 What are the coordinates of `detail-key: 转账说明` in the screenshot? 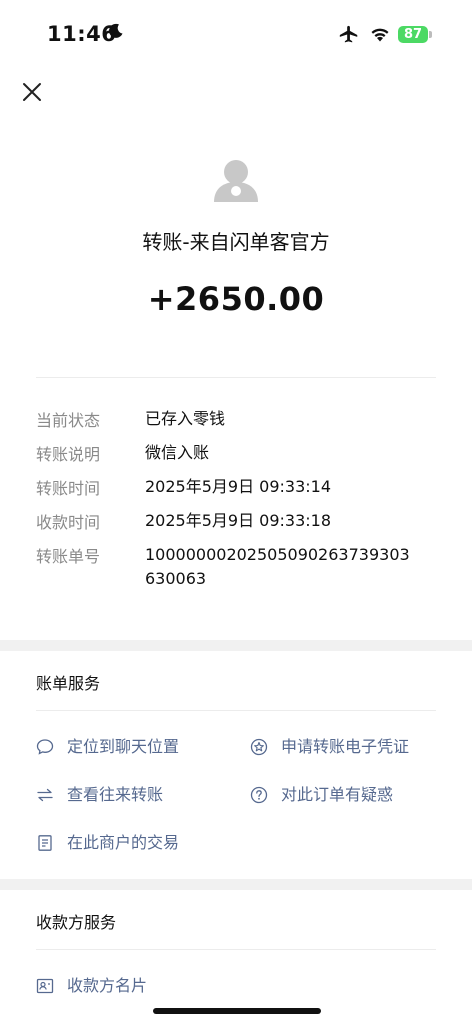 It's located at (68, 454).